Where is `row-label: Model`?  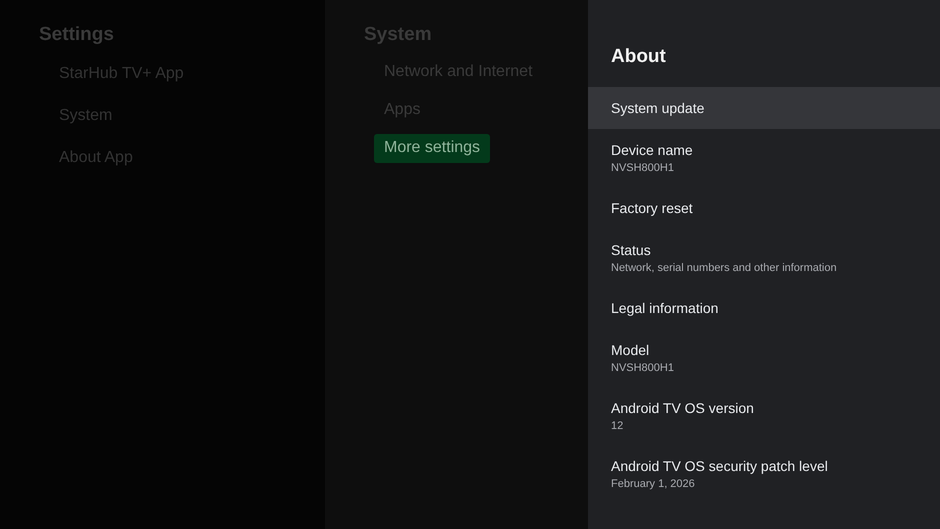 row-label: Model is located at coordinates (630, 350).